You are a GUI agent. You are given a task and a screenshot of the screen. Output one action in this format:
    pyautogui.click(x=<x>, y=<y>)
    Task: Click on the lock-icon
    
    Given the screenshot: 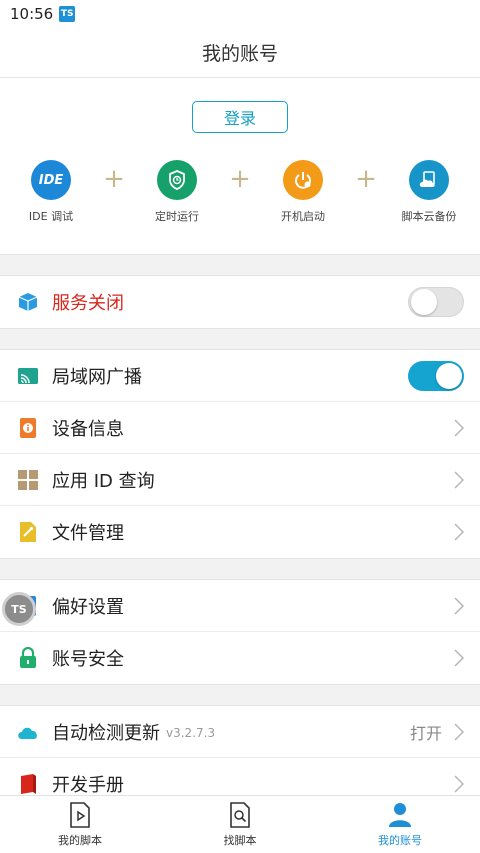 What is the action you would take?
    pyautogui.click(x=28, y=658)
    